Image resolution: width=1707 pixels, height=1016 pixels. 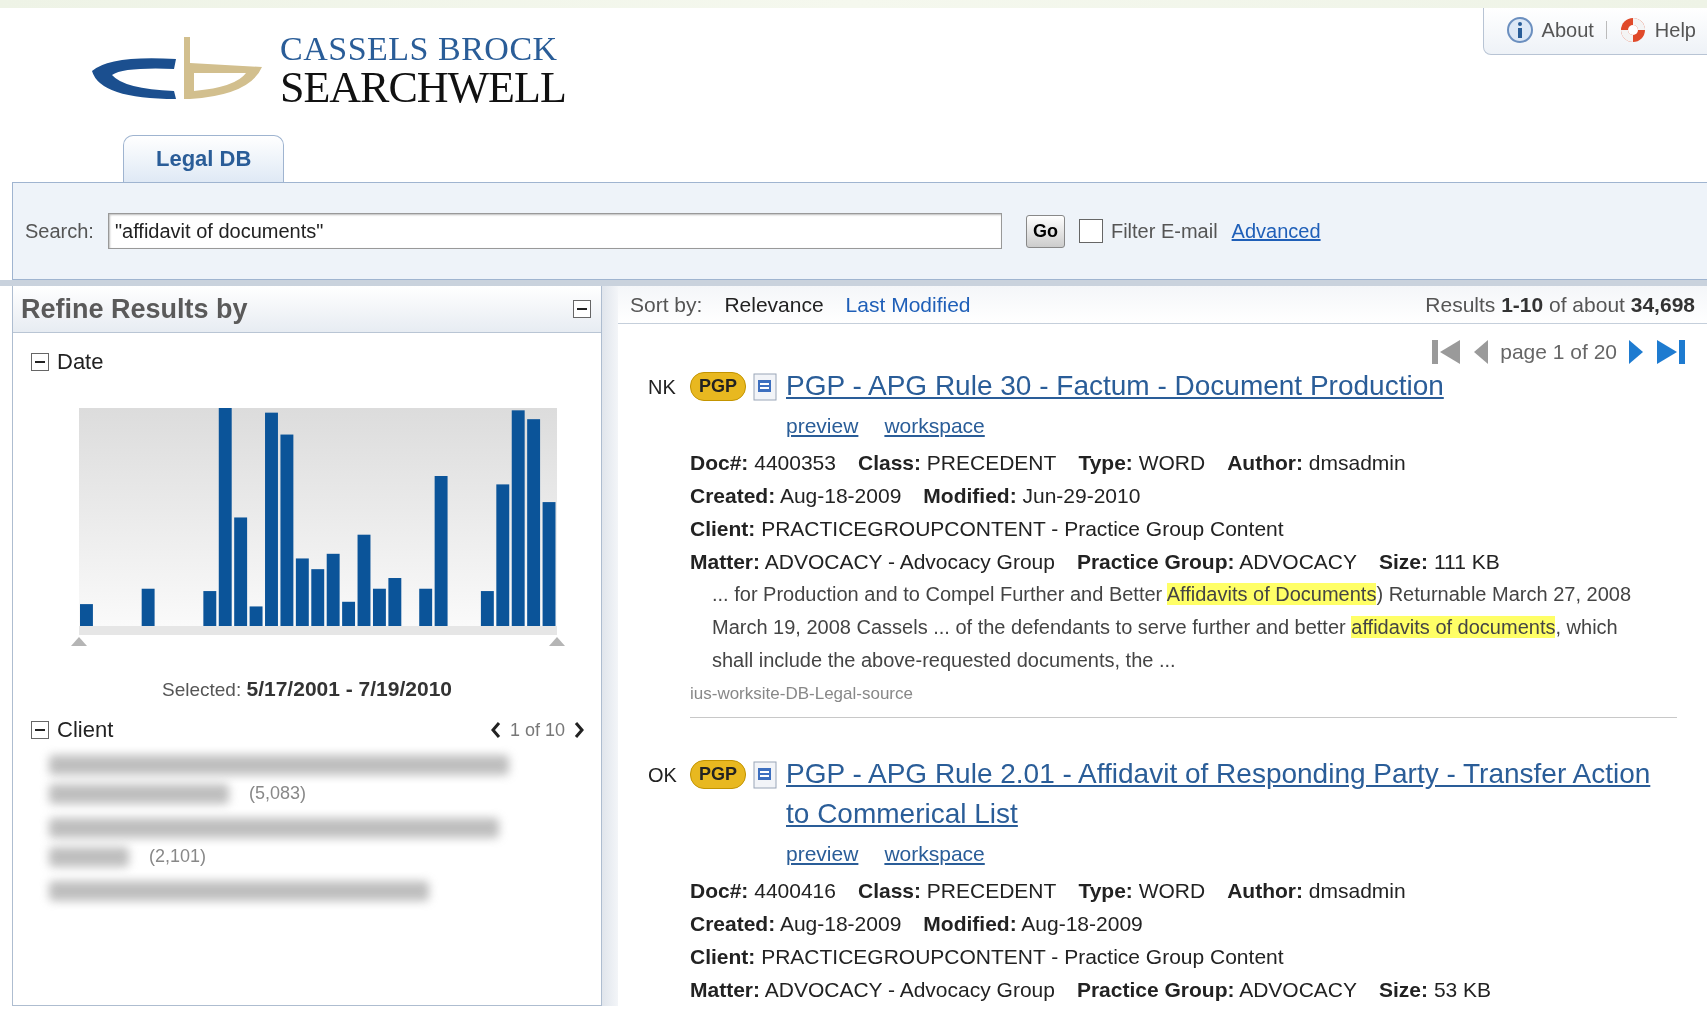 I want to click on next-page-icon, so click(x=1636, y=352).